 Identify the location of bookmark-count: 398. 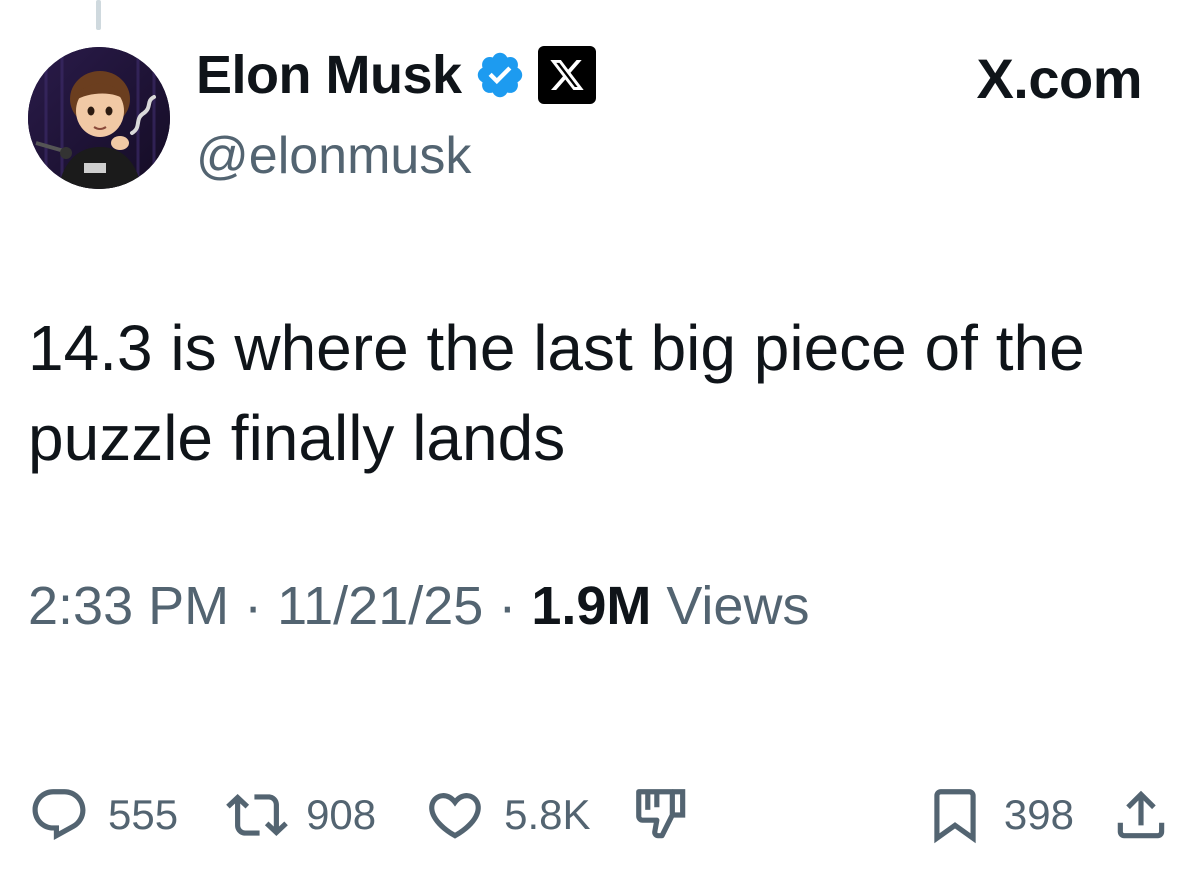
(1038, 814).